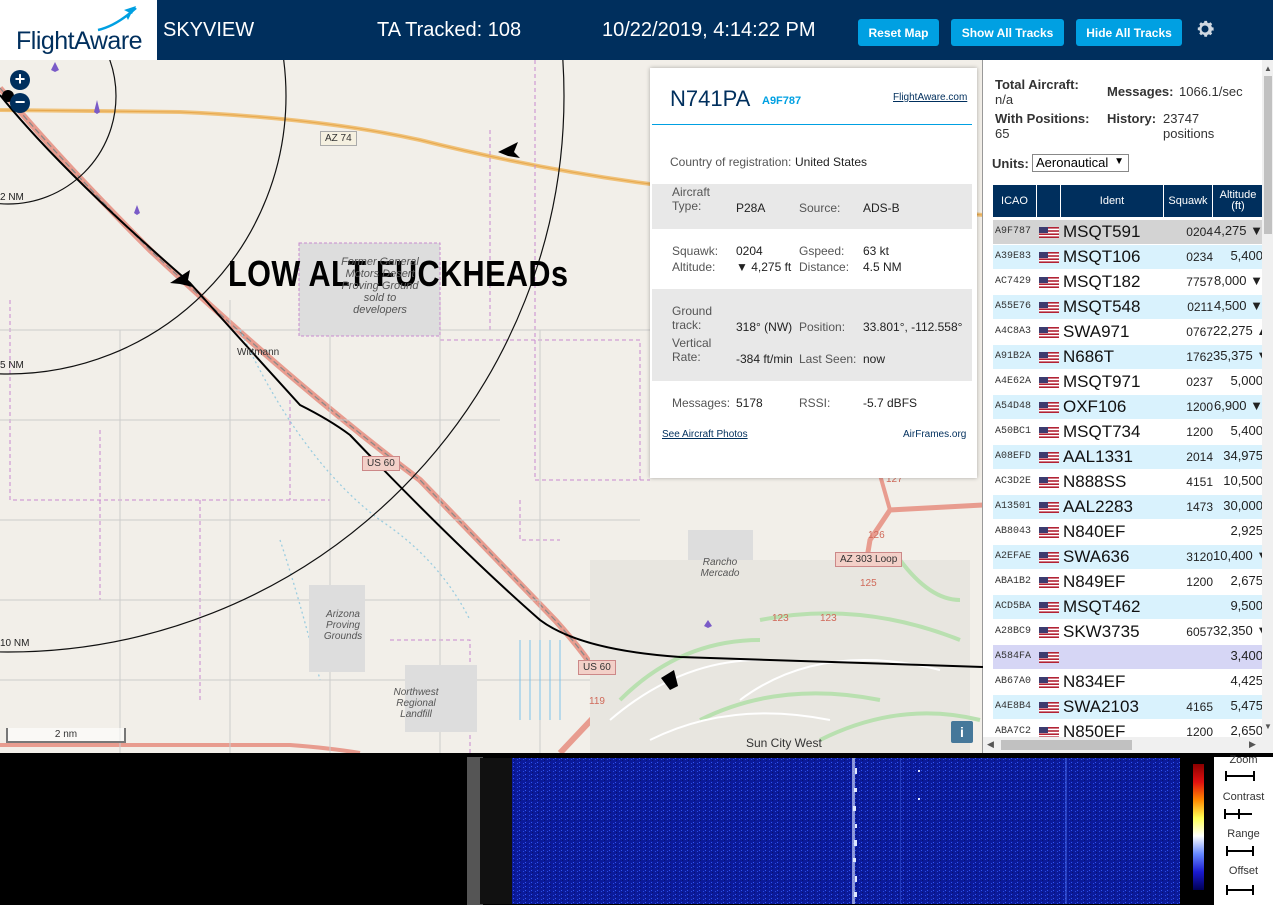 The width and height of the screenshot is (1273, 905). Describe the element at coordinates (1013, 581) in the screenshot. I see `cell-icao: ABA1B2` at that location.